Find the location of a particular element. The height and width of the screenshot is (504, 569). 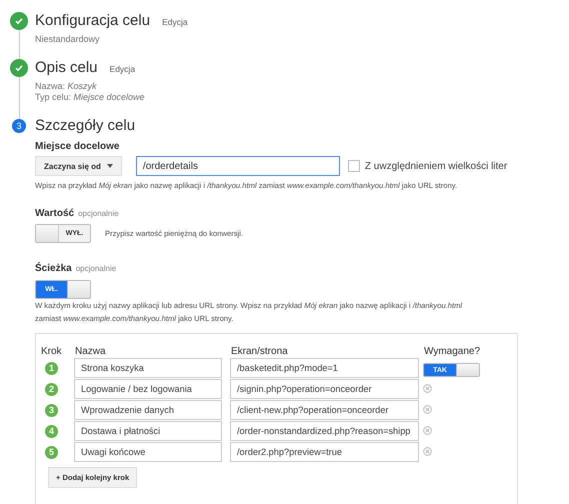

destination-field: /orderdetails is located at coordinates (238, 166).